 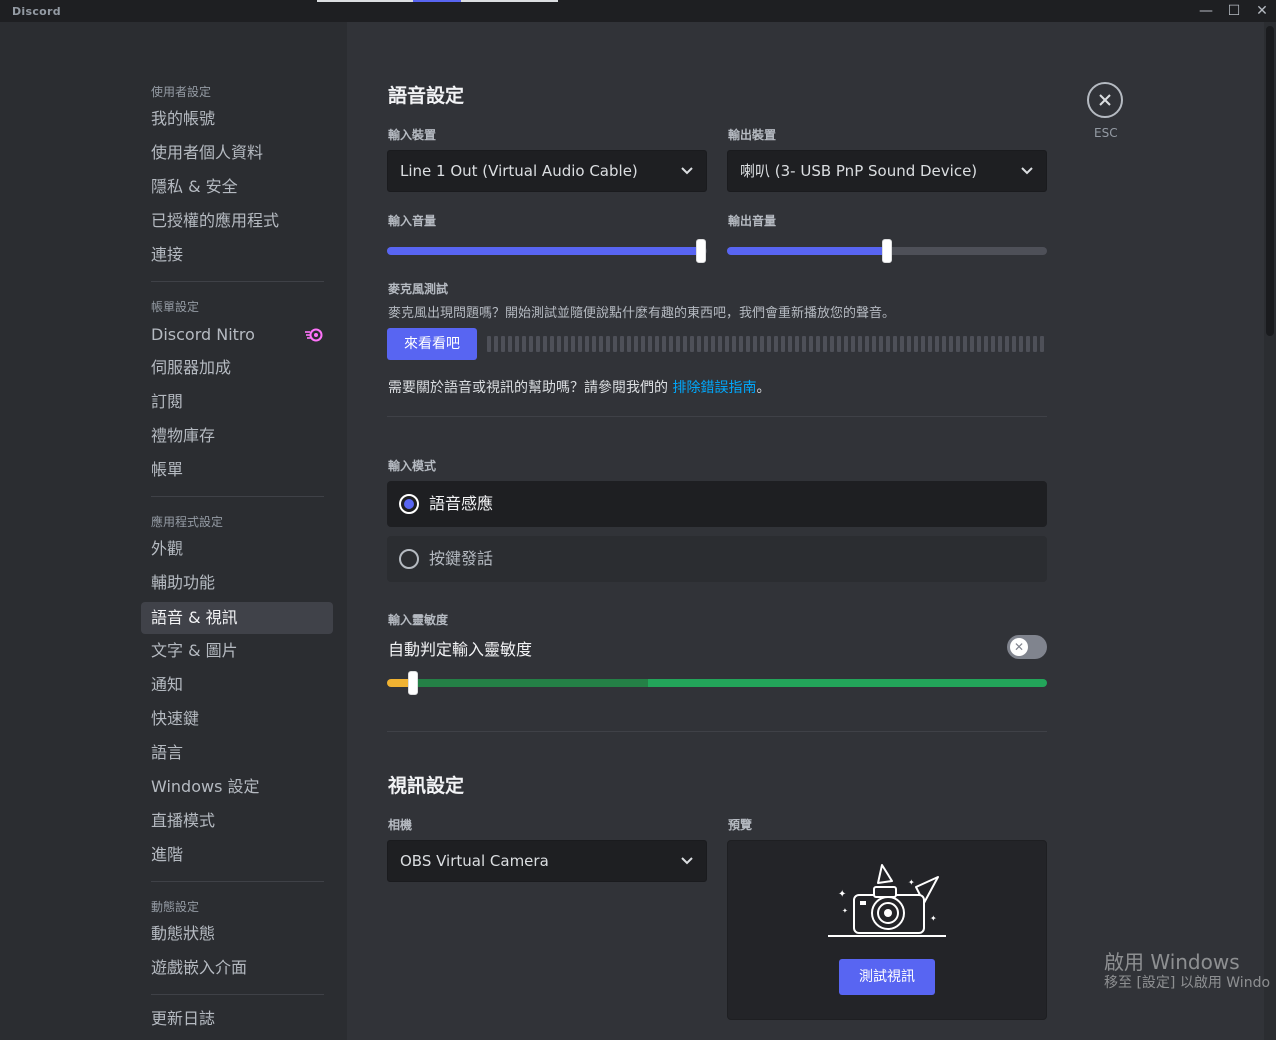 I want to click on close-window-button: ✕, so click(x=1262, y=11).